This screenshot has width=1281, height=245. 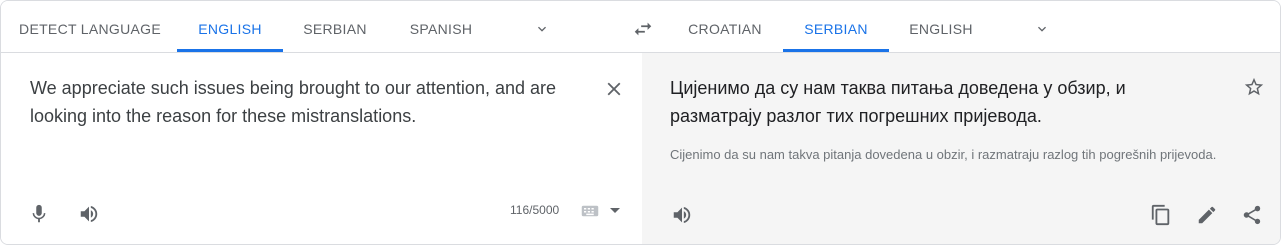 I want to click on tab-detect-language: DETECT LANGUAGE, so click(x=90, y=27).